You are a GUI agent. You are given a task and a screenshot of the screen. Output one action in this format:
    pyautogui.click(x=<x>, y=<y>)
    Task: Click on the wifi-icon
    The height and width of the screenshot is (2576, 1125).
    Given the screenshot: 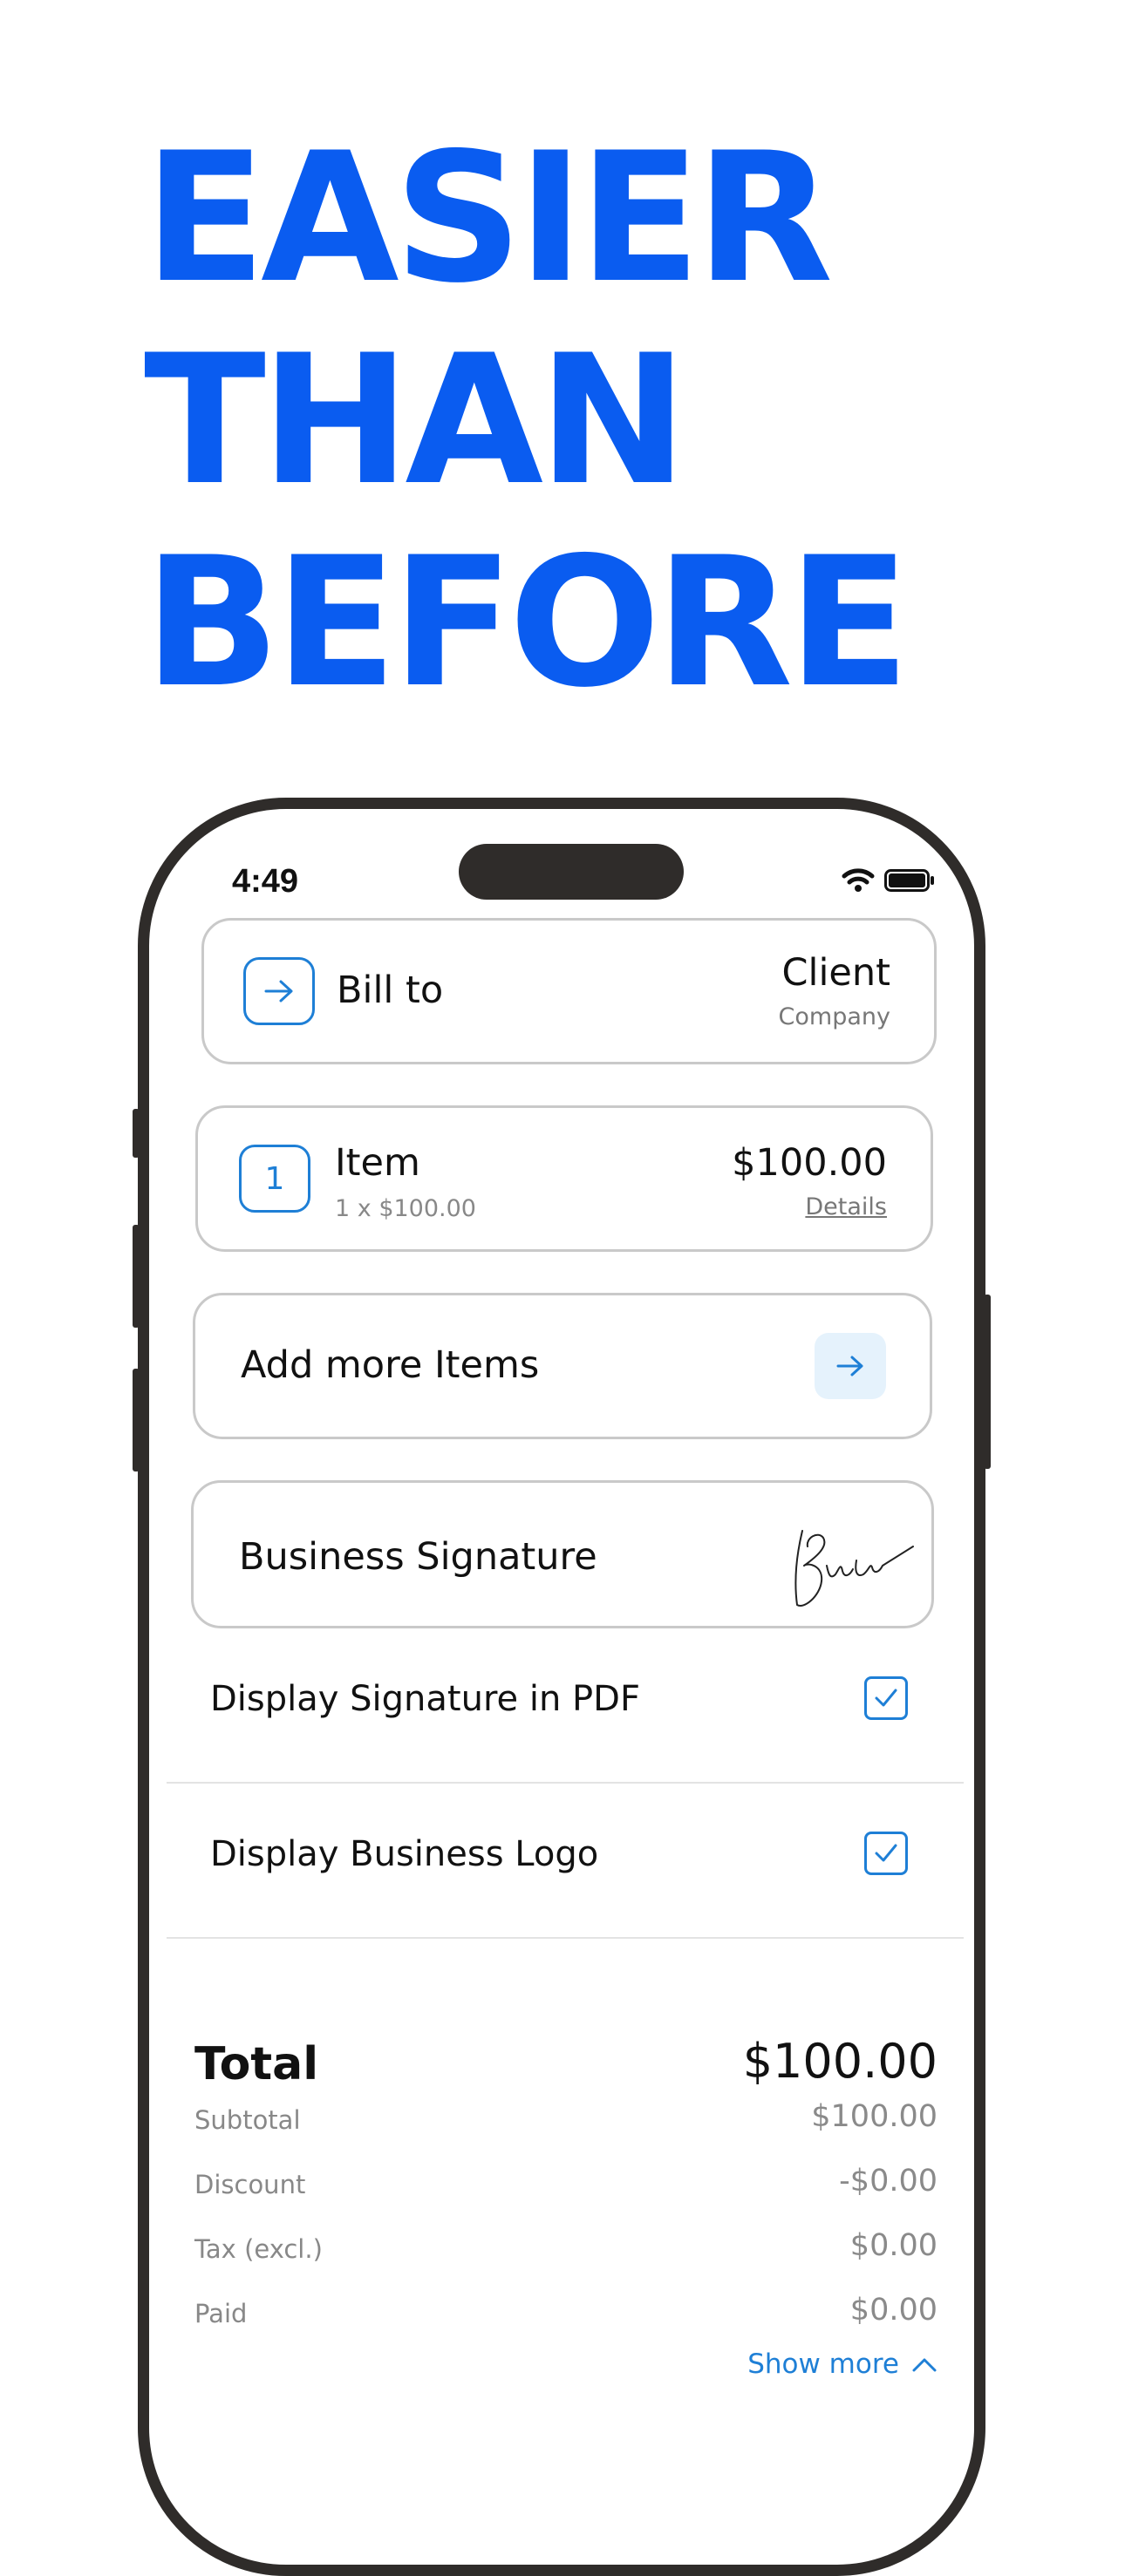 What is the action you would take?
    pyautogui.click(x=859, y=880)
    